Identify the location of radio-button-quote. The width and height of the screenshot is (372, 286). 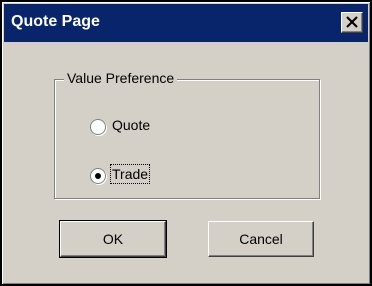
(98, 127).